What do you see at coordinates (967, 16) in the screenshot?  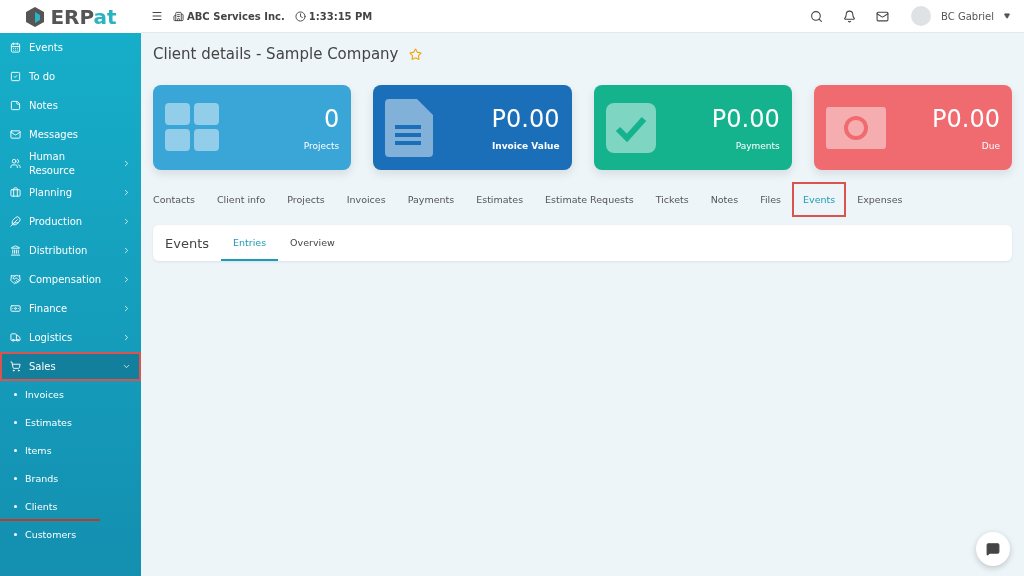 I see `user-name: BC Gabriel` at bounding box center [967, 16].